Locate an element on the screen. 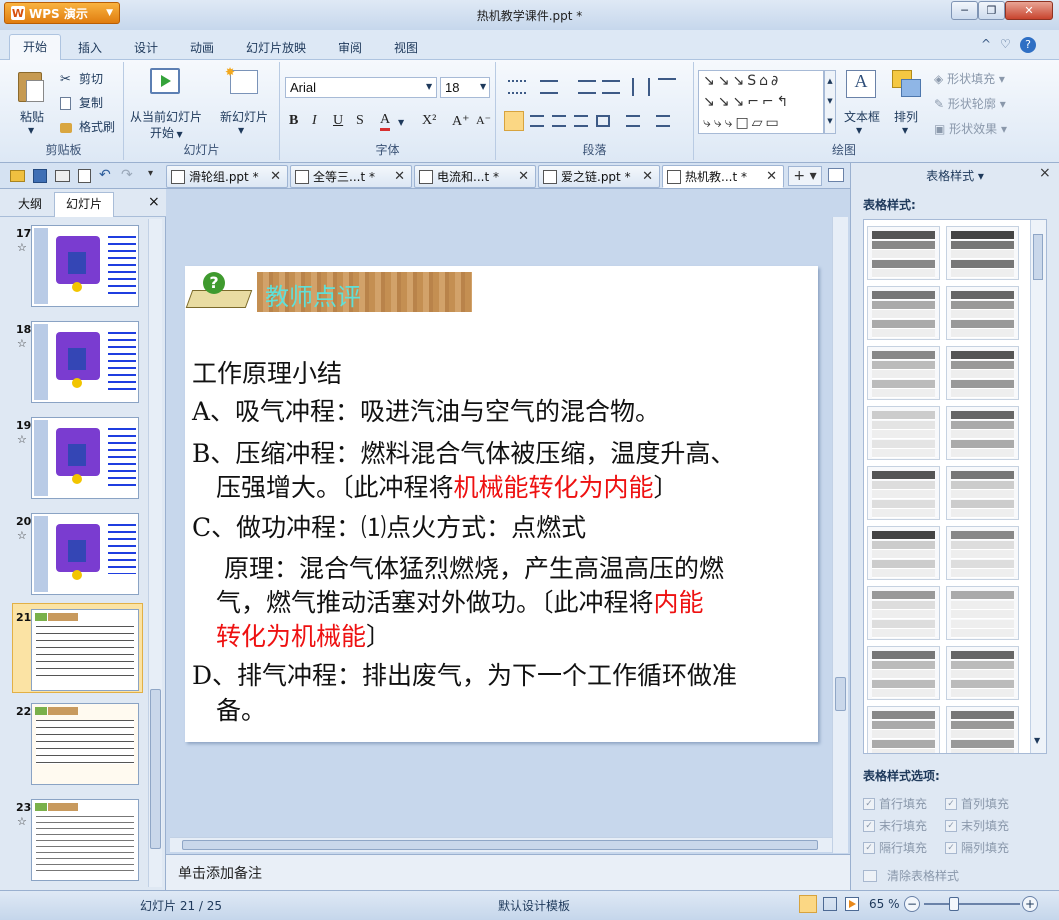  table-style-gallery: ▼ is located at coordinates (955, 486).